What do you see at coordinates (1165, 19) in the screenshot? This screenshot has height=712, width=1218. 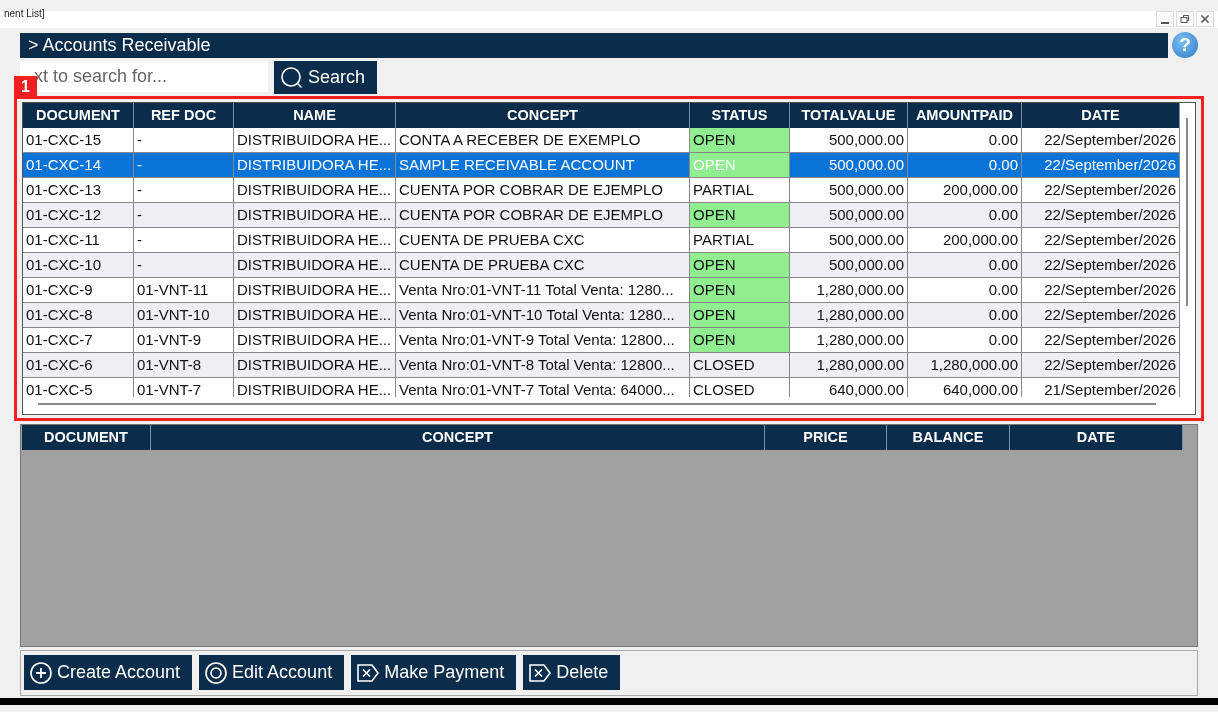 I see `minimize-button` at bounding box center [1165, 19].